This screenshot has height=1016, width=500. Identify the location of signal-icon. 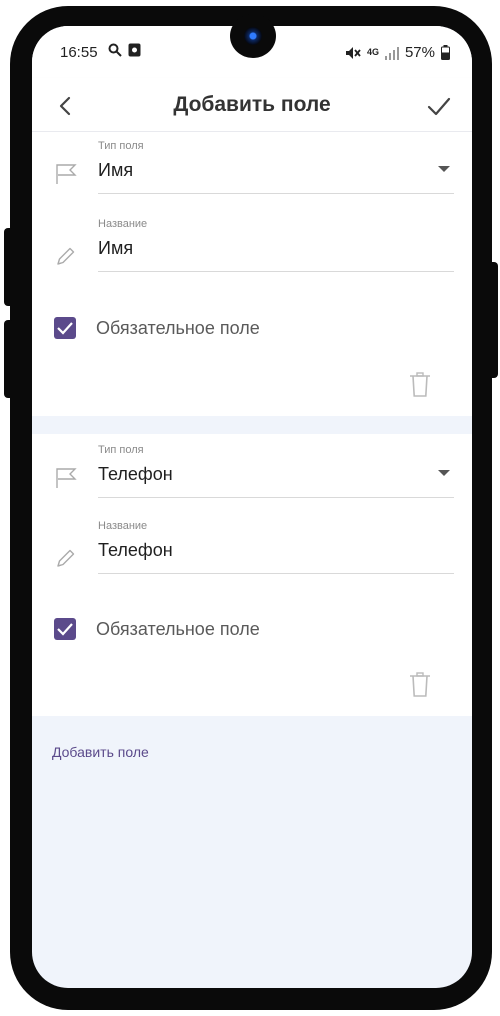
(391, 53).